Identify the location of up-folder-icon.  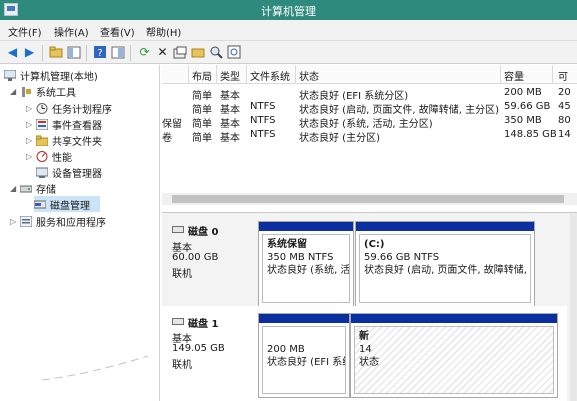
(55, 52).